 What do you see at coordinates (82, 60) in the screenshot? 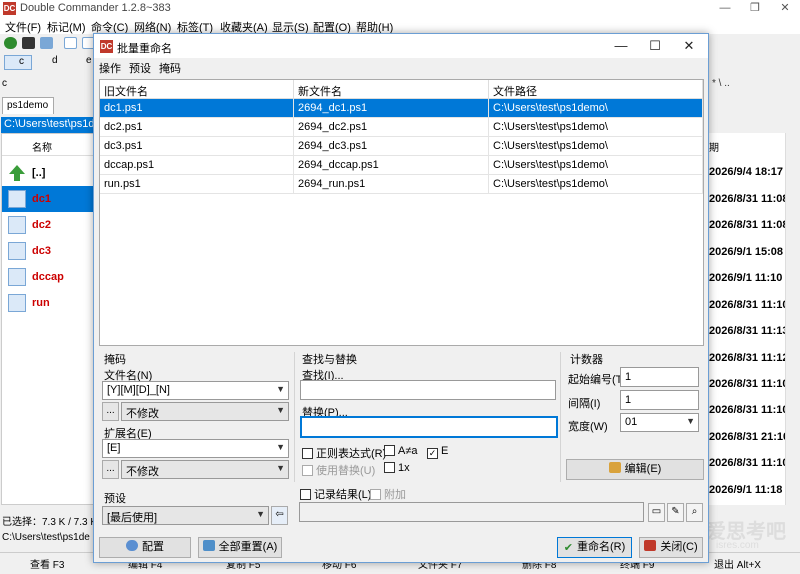
I see `drive-button-e: e` at bounding box center [82, 60].